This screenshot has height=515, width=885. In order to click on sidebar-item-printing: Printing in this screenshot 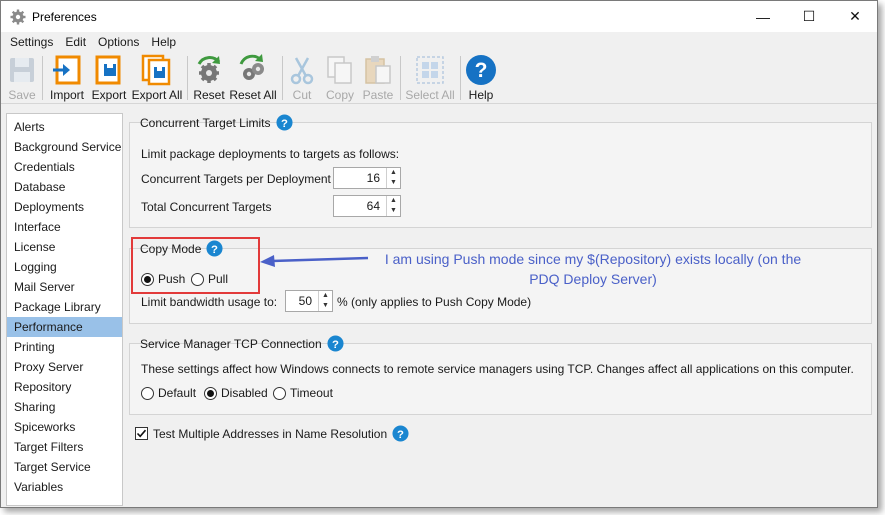, I will do `click(64, 347)`.